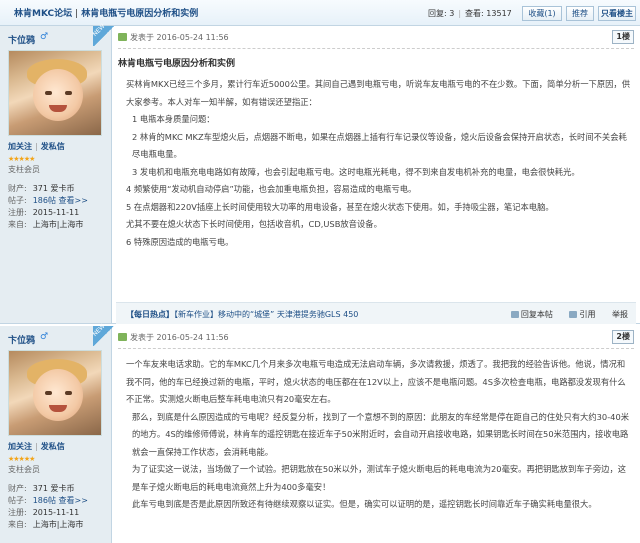  Describe the element at coordinates (623, 37) in the screenshot. I see `floor-number: 1楼` at that location.